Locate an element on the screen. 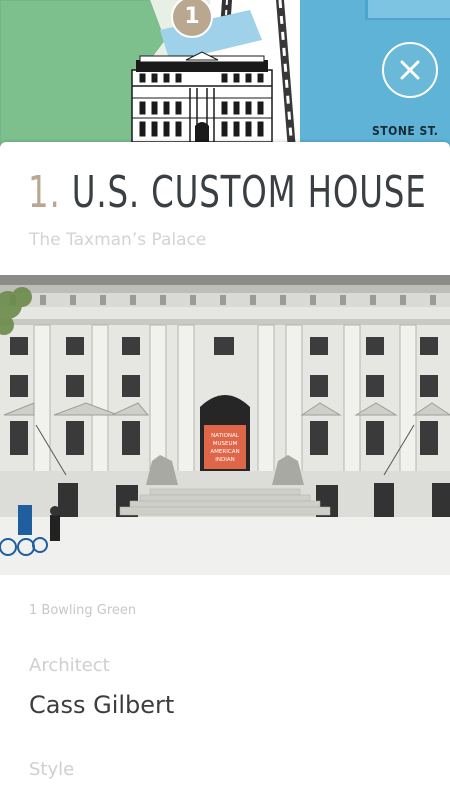 Image resolution: width=450 pixels, height=800 pixels. place-number: 1. is located at coordinates (44, 192).